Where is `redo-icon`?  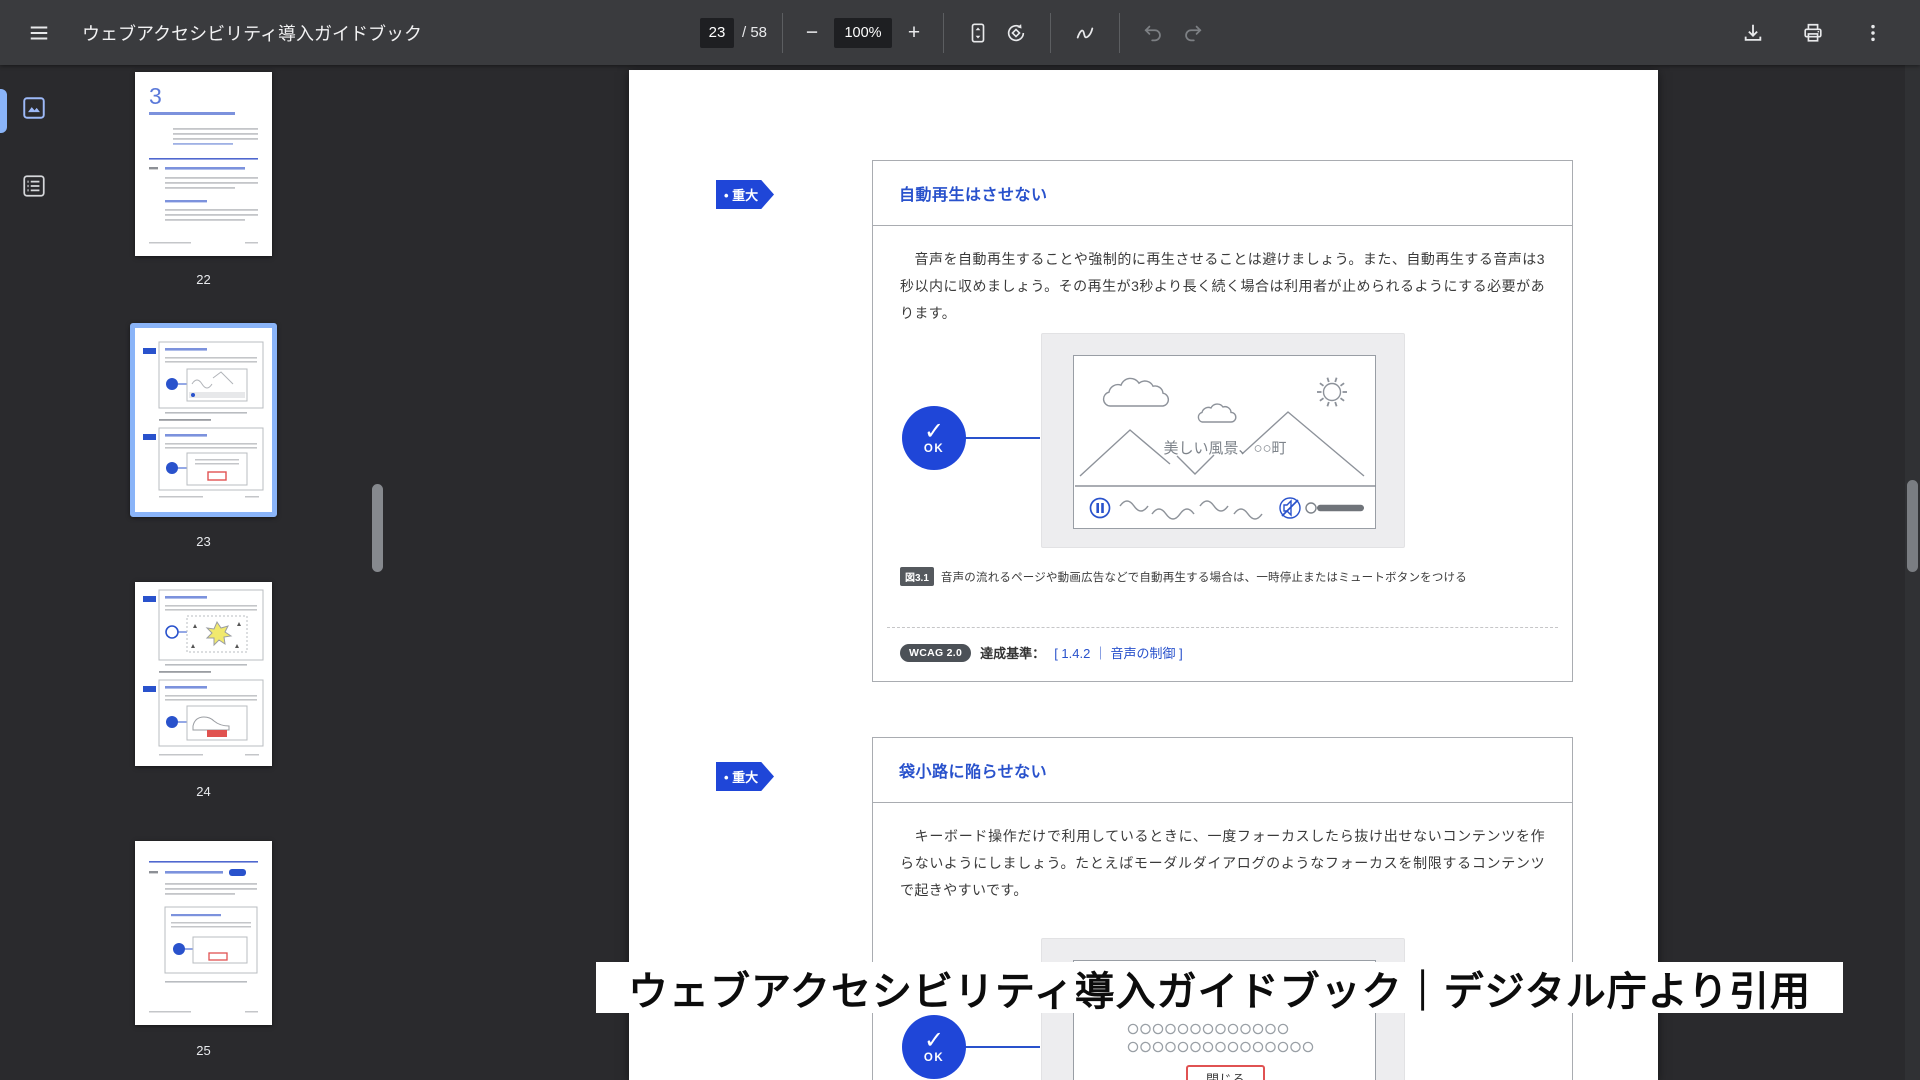 redo-icon is located at coordinates (1193, 33).